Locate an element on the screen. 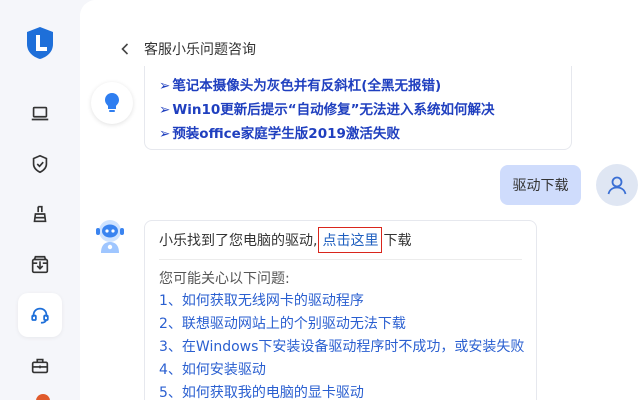 This screenshot has height=400, width=644. sidebar-item-security is located at coordinates (40, 164).